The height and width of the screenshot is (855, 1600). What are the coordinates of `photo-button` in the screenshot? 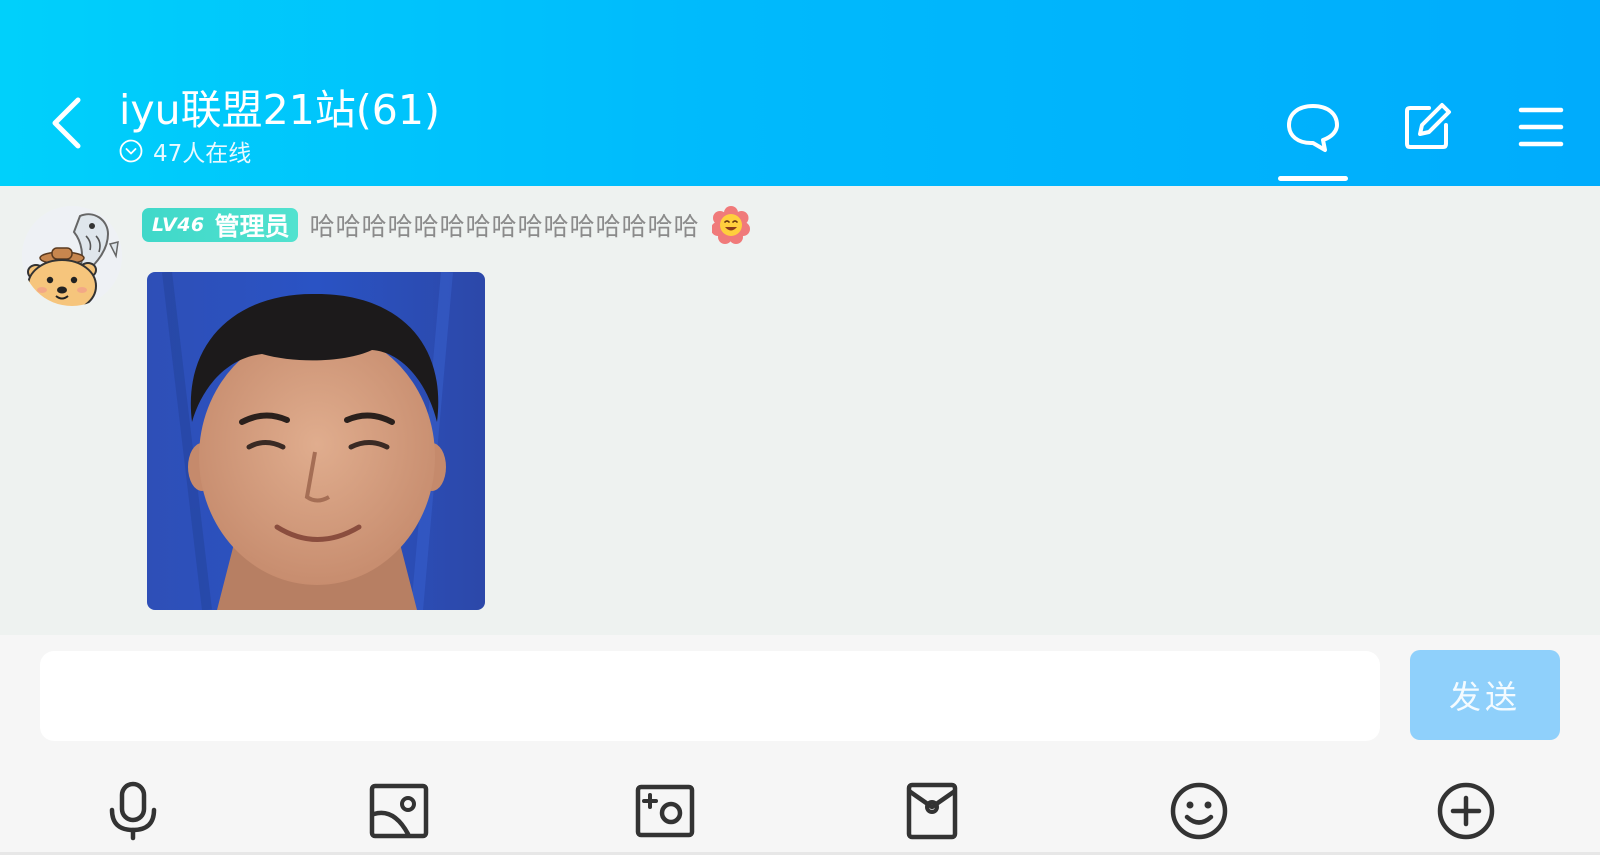 It's located at (399, 811).